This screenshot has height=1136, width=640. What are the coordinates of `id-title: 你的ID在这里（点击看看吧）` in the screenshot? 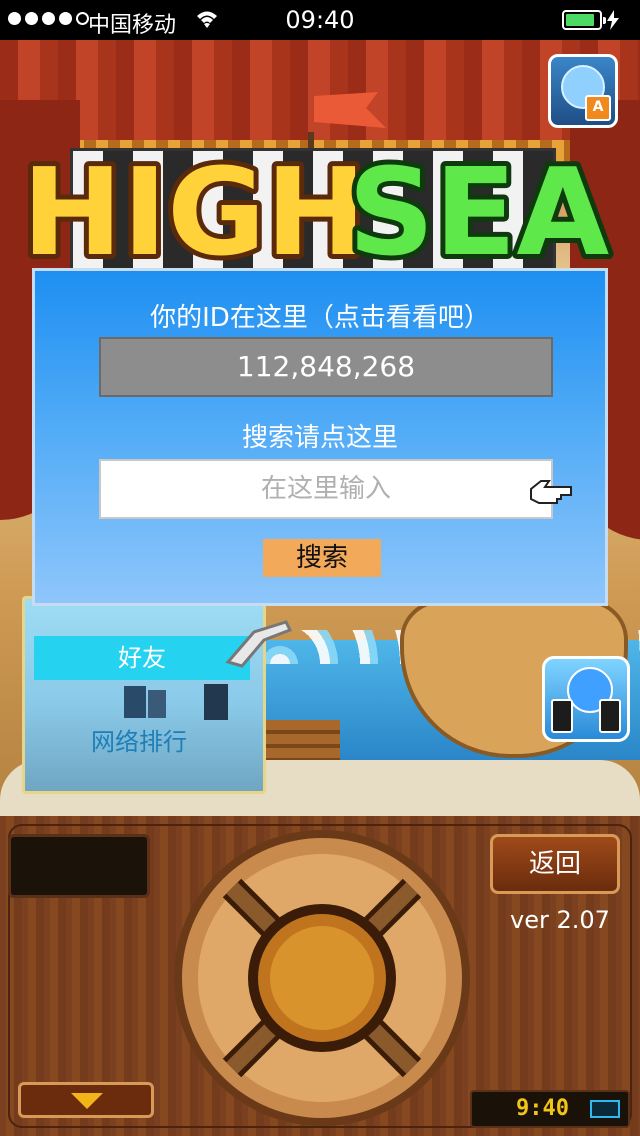 It's located at (320, 318).